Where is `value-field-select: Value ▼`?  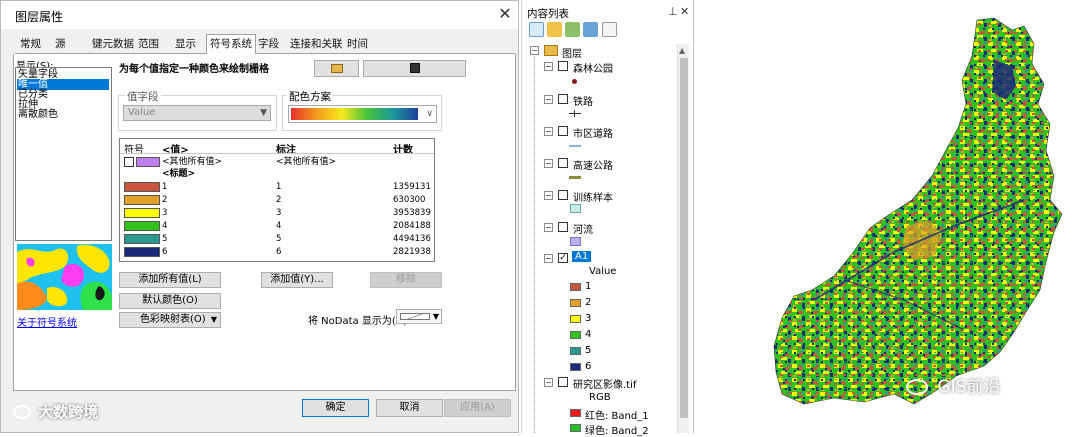
value-field-select: Value ▼ is located at coordinates (197, 113).